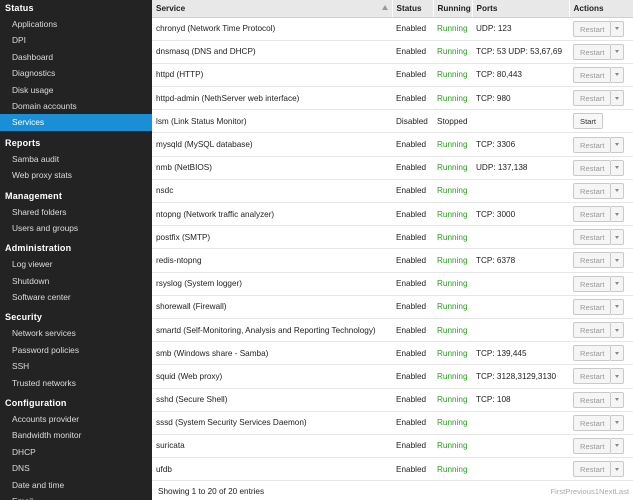 This screenshot has width=633, height=500. Describe the element at coordinates (272, 284) in the screenshot. I see `cell-service: rsyslog (System logger)` at that location.